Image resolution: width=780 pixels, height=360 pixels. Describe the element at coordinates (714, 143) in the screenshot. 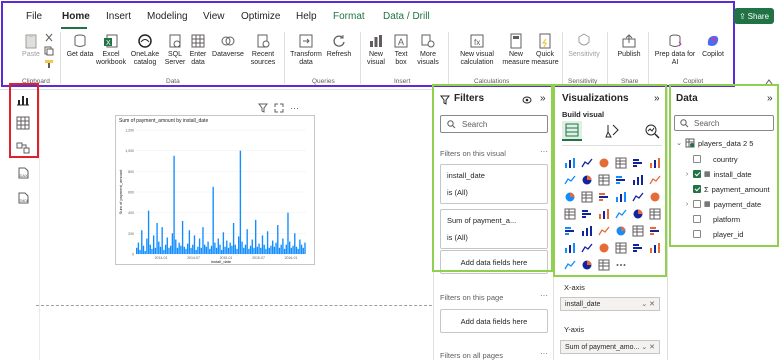

I see `table-node: ⌄ players_data 2 5` at that location.